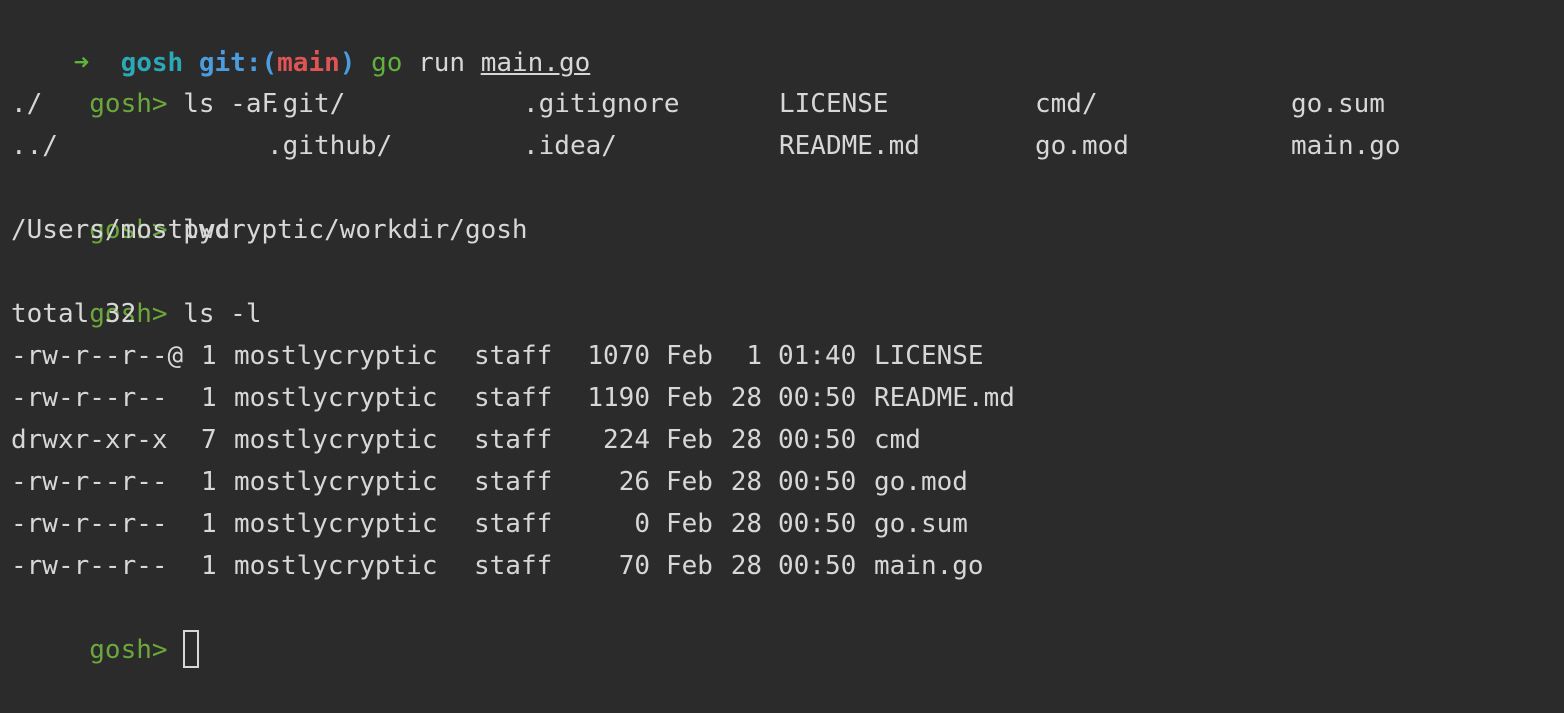 The height and width of the screenshot is (713, 1564). Describe the element at coordinates (921, 482) in the screenshot. I see `filename: go.mod` at that location.